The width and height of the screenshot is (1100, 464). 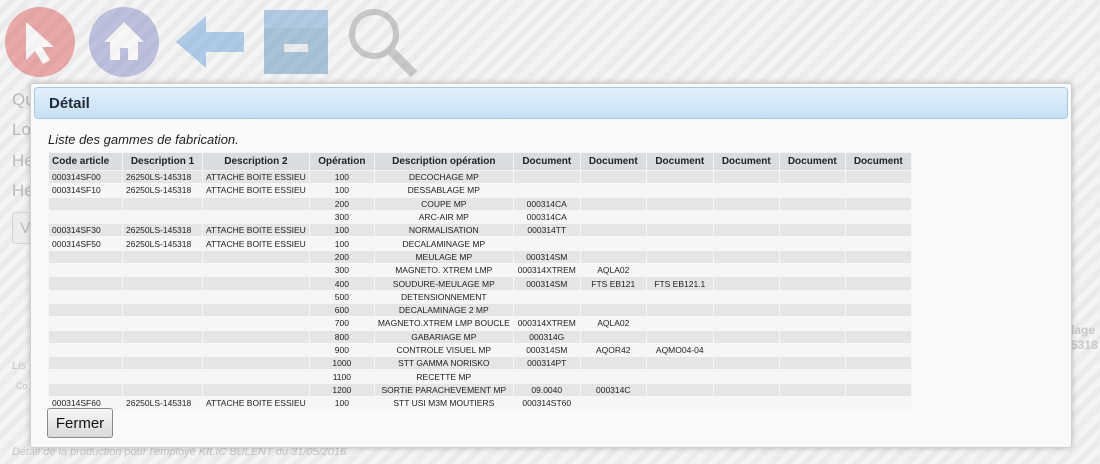 I want to click on column-header: Description opération, so click(x=443, y=161).